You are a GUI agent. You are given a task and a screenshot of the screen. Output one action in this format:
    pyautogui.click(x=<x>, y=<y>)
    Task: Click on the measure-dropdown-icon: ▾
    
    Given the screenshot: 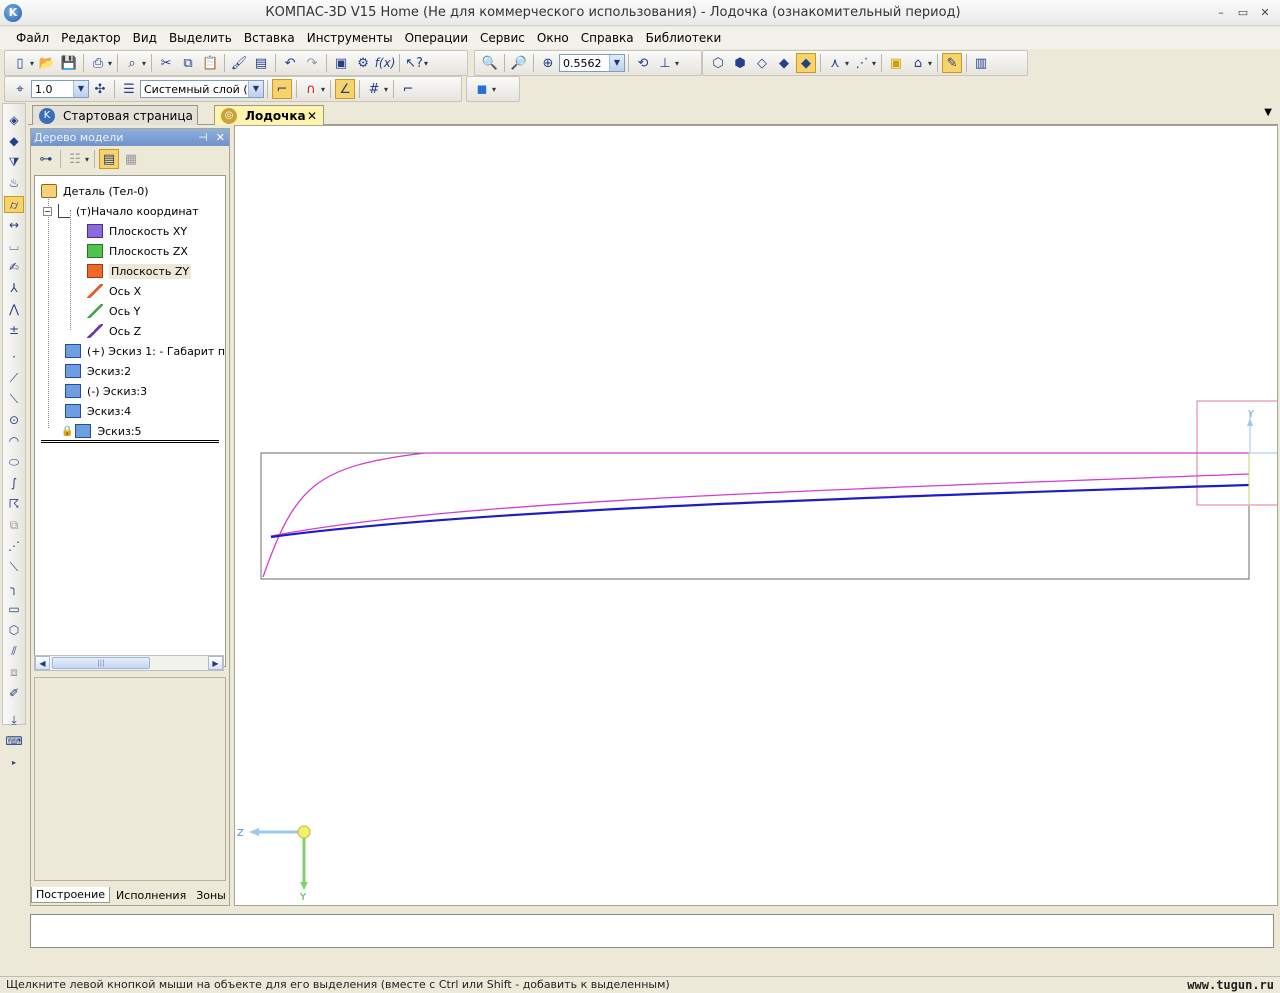 What is the action you would take?
    pyautogui.click(x=930, y=63)
    